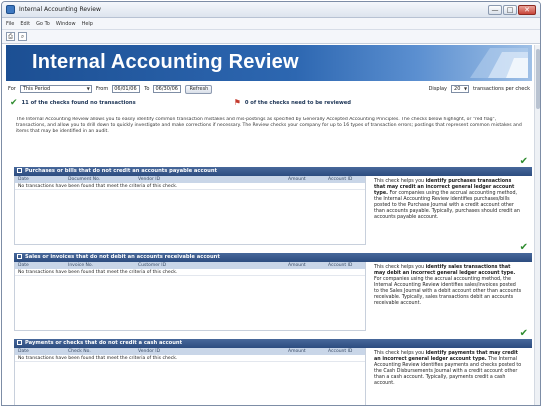 The image size is (542, 407). I want to click on print-icon: ⎙, so click(10, 36).